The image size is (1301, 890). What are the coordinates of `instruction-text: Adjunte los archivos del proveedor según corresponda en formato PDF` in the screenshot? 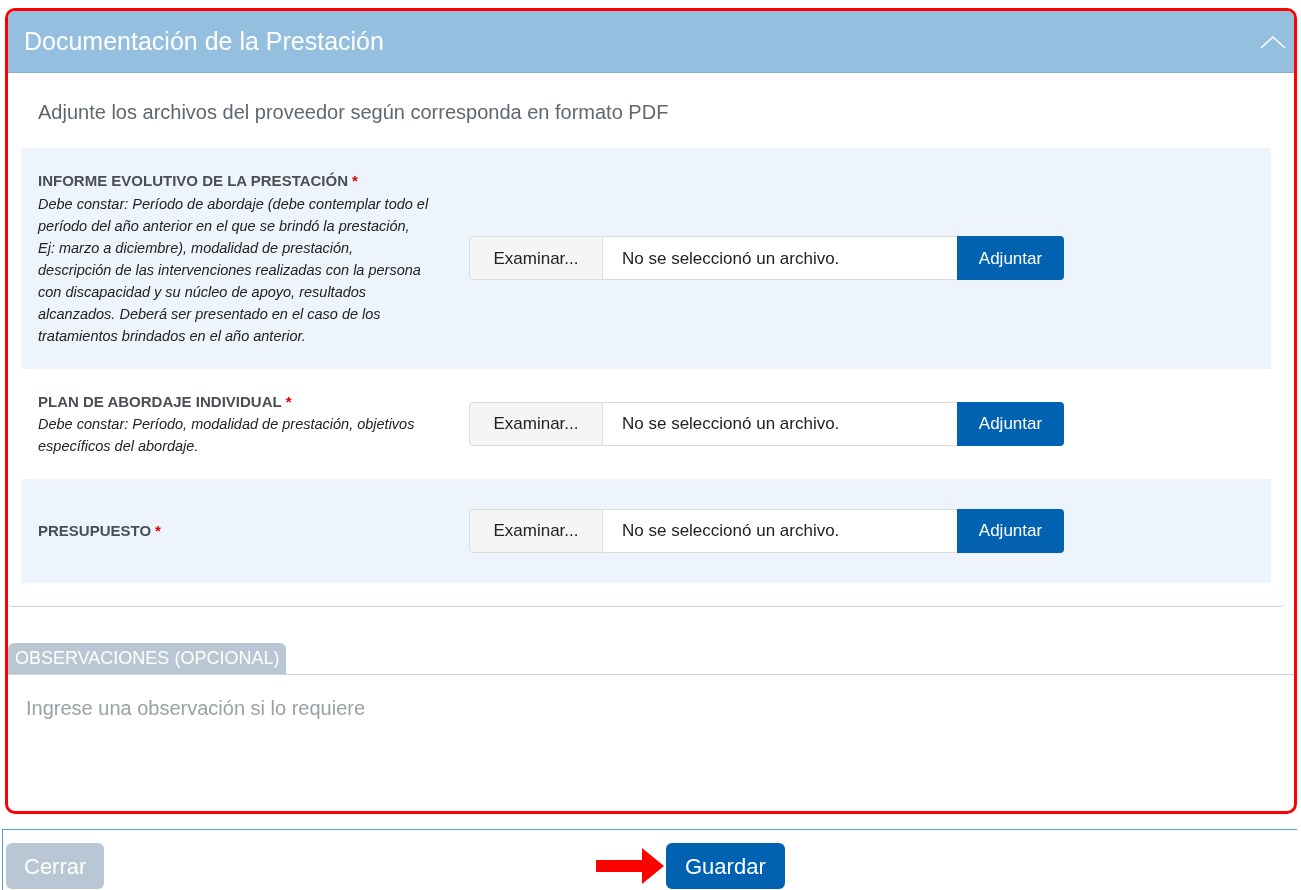 It's located at (353, 112).